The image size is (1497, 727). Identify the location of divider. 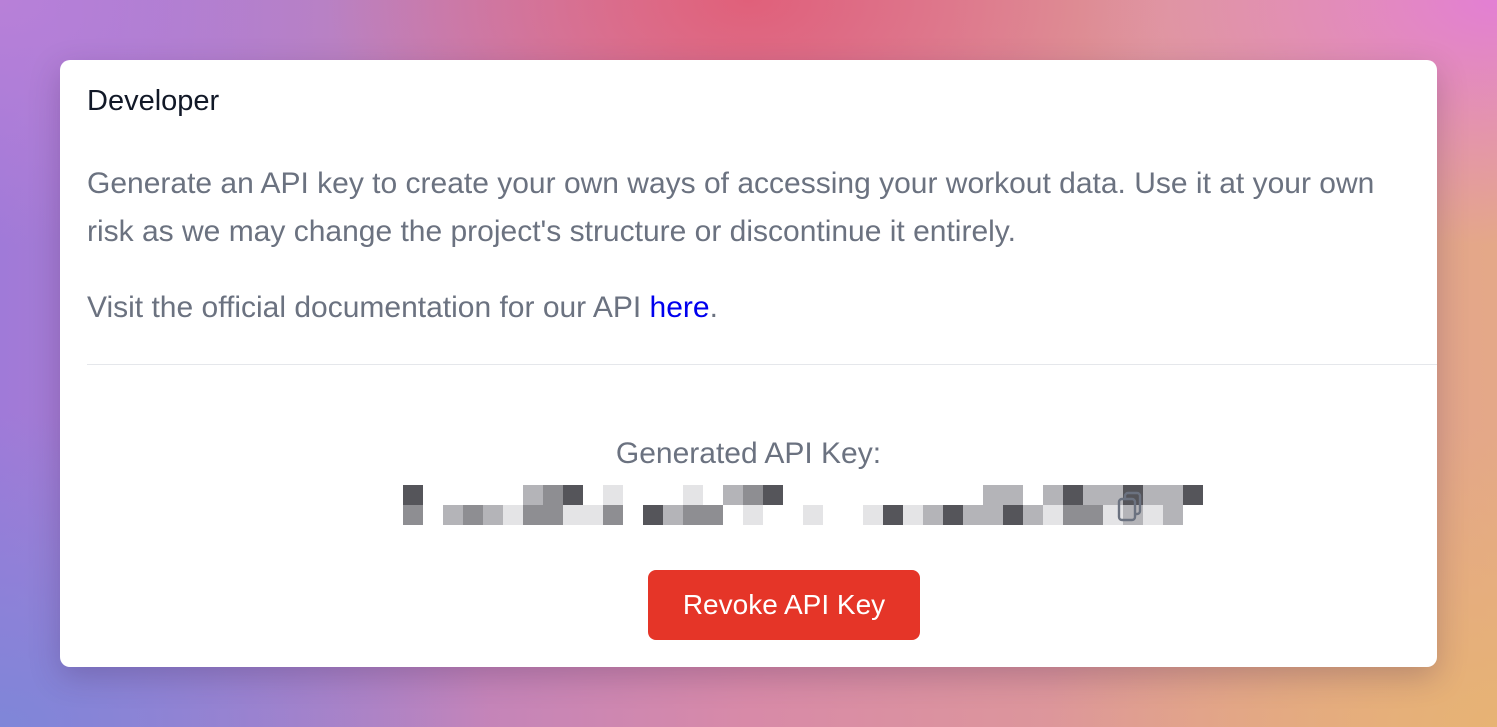
(762, 364).